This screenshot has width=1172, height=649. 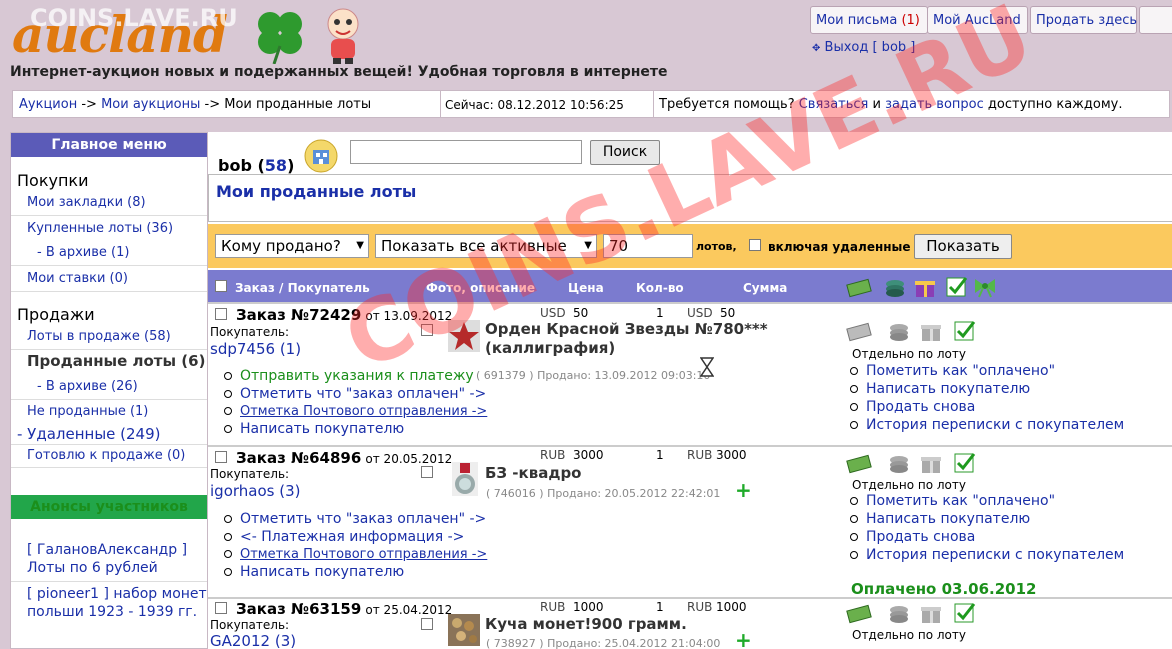 What do you see at coordinates (355, 377) in the screenshot?
I see `send-payment-instructions-link: Отправить указания к платежу` at bounding box center [355, 377].